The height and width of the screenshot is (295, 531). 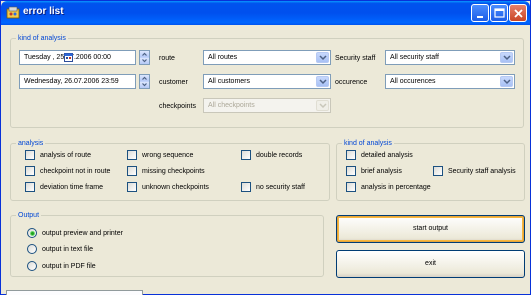 What do you see at coordinates (355, 58) in the screenshot?
I see `security-staff-label: Security staff` at bounding box center [355, 58].